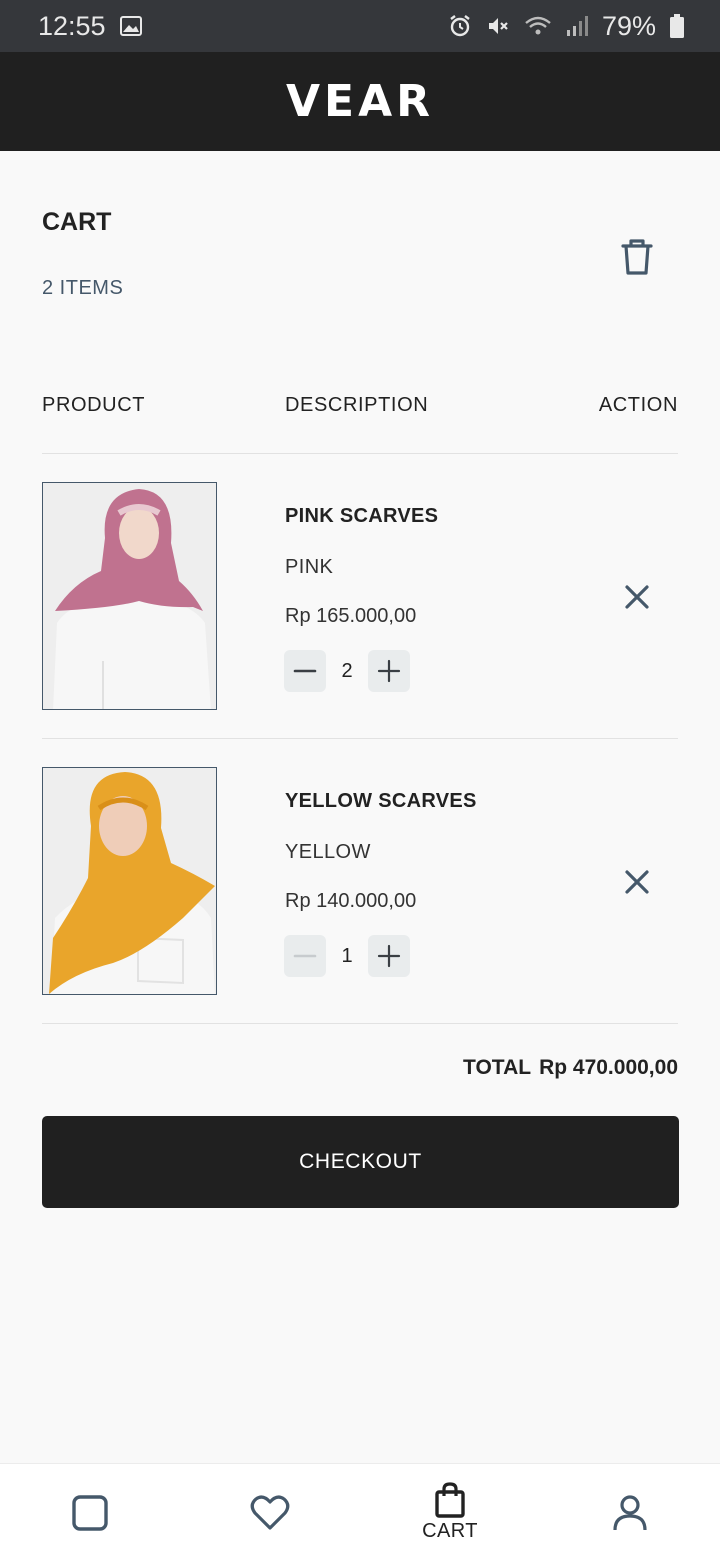  What do you see at coordinates (351, 616) in the screenshot?
I see `product-price: Rp 165.000,00` at bounding box center [351, 616].